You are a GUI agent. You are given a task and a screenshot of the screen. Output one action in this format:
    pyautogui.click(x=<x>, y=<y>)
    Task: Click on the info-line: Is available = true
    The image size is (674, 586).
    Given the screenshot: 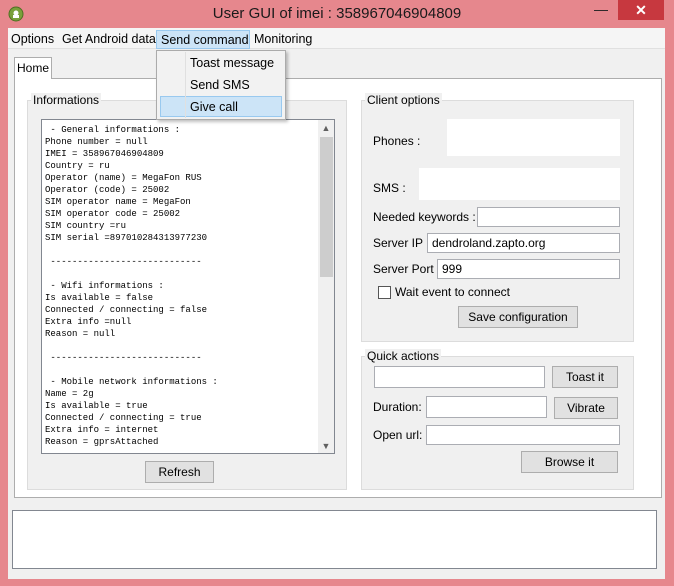 What is the action you would take?
    pyautogui.click(x=96, y=406)
    